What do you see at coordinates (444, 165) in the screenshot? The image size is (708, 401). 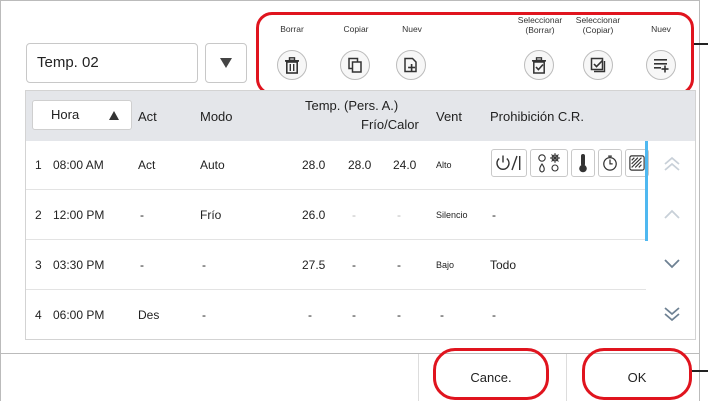 I see `row-fan: Alto` at bounding box center [444, 165].